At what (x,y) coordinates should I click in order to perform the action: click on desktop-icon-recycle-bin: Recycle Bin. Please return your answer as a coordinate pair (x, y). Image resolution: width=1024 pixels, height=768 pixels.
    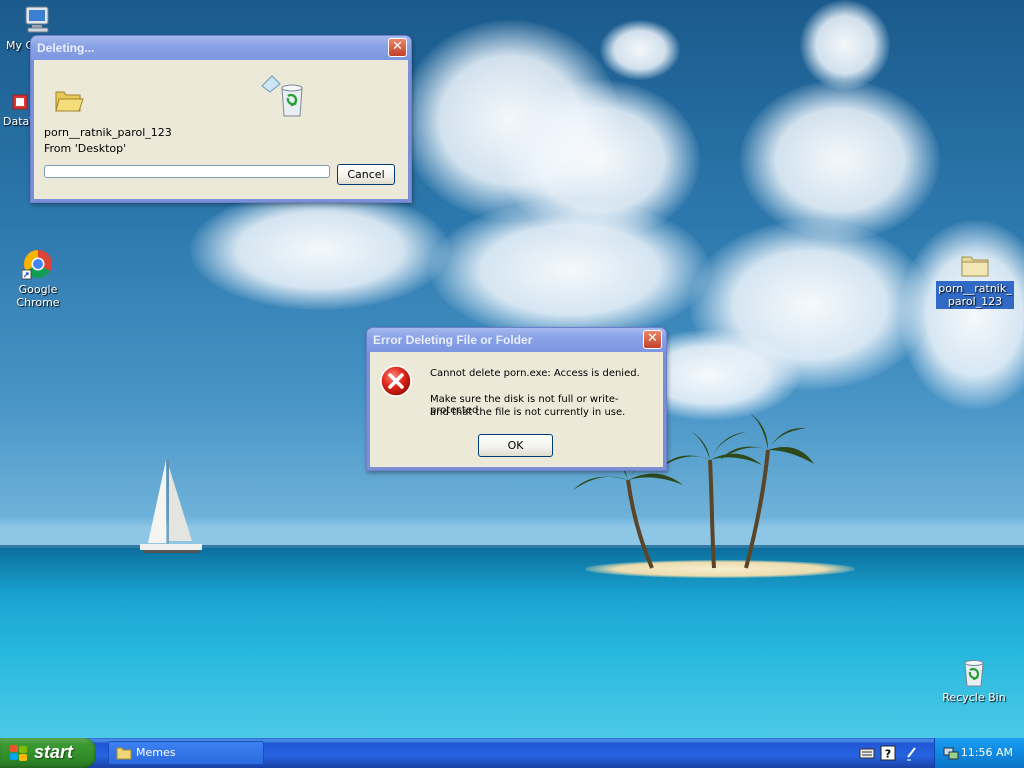
    Looking at the image, I should click on (974, 680).